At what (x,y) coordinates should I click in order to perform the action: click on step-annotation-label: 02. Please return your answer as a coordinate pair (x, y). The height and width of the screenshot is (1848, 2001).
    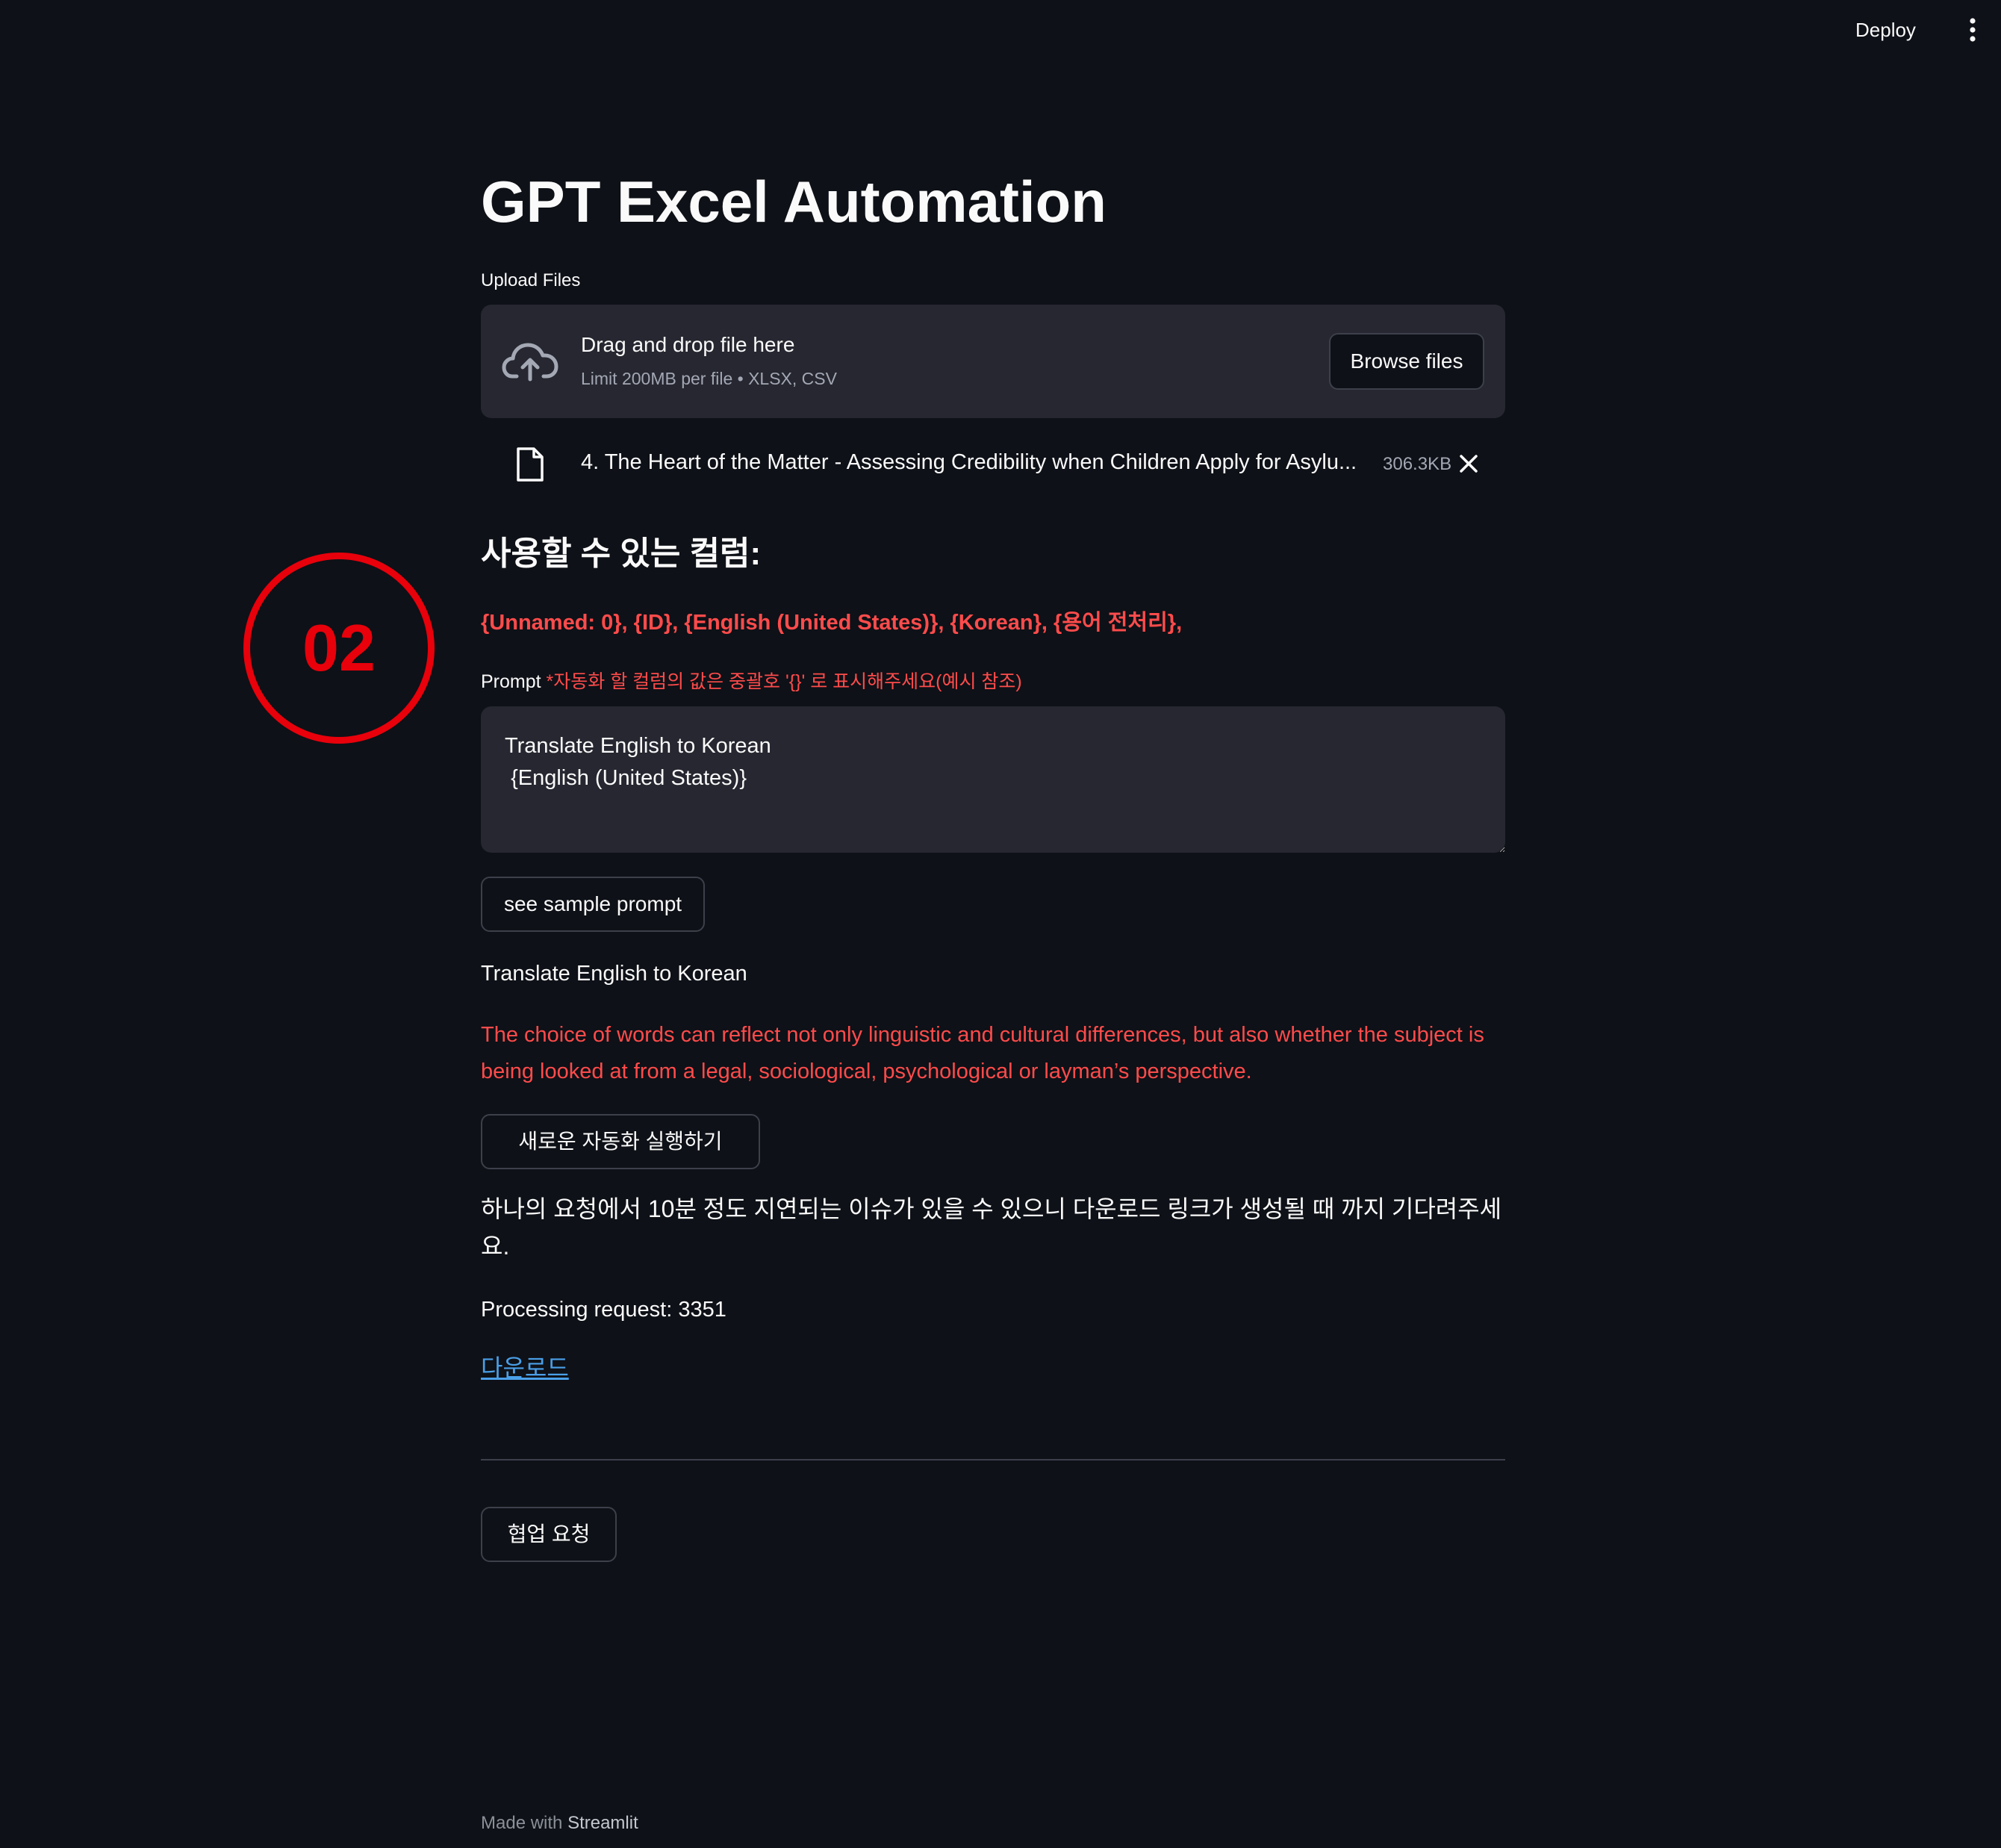
    Looking at the image, I should click on (339, 648).